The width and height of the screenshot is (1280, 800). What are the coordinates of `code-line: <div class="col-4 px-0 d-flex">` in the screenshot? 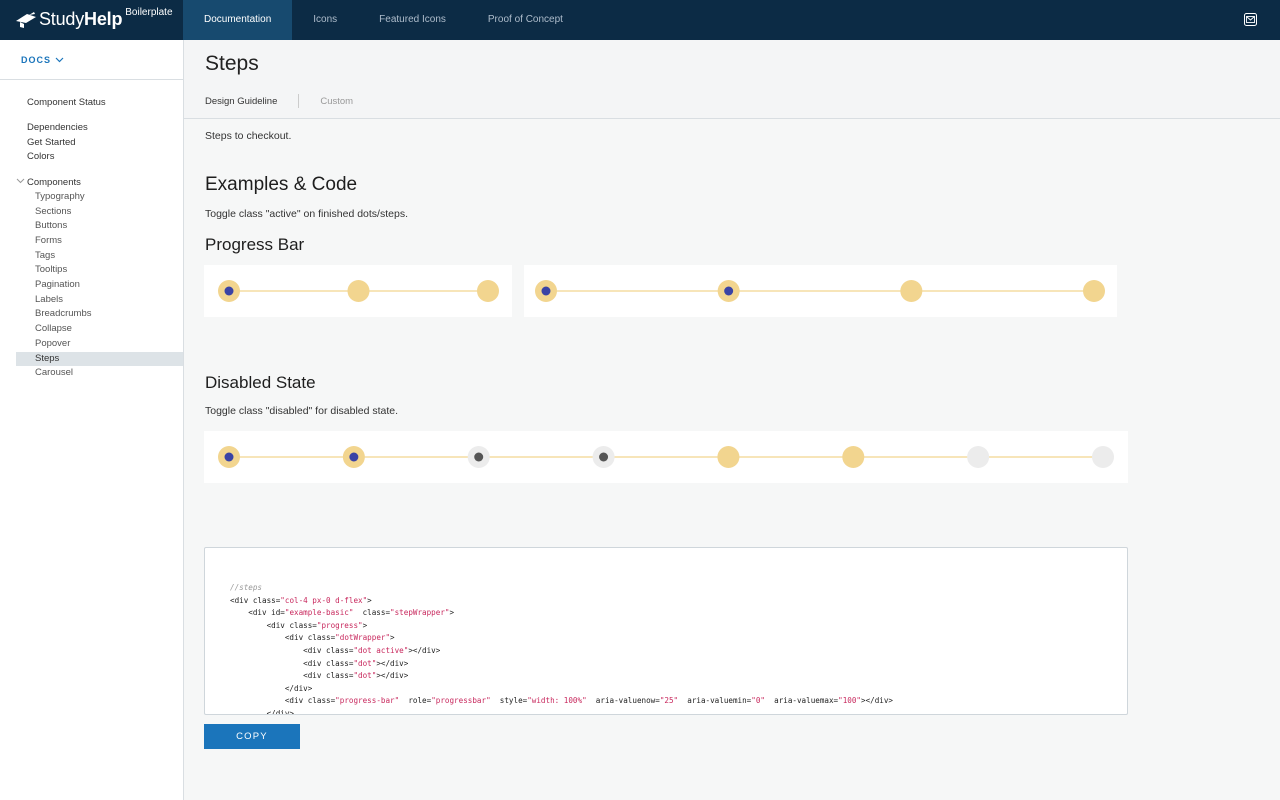 It's located at (301, 600).